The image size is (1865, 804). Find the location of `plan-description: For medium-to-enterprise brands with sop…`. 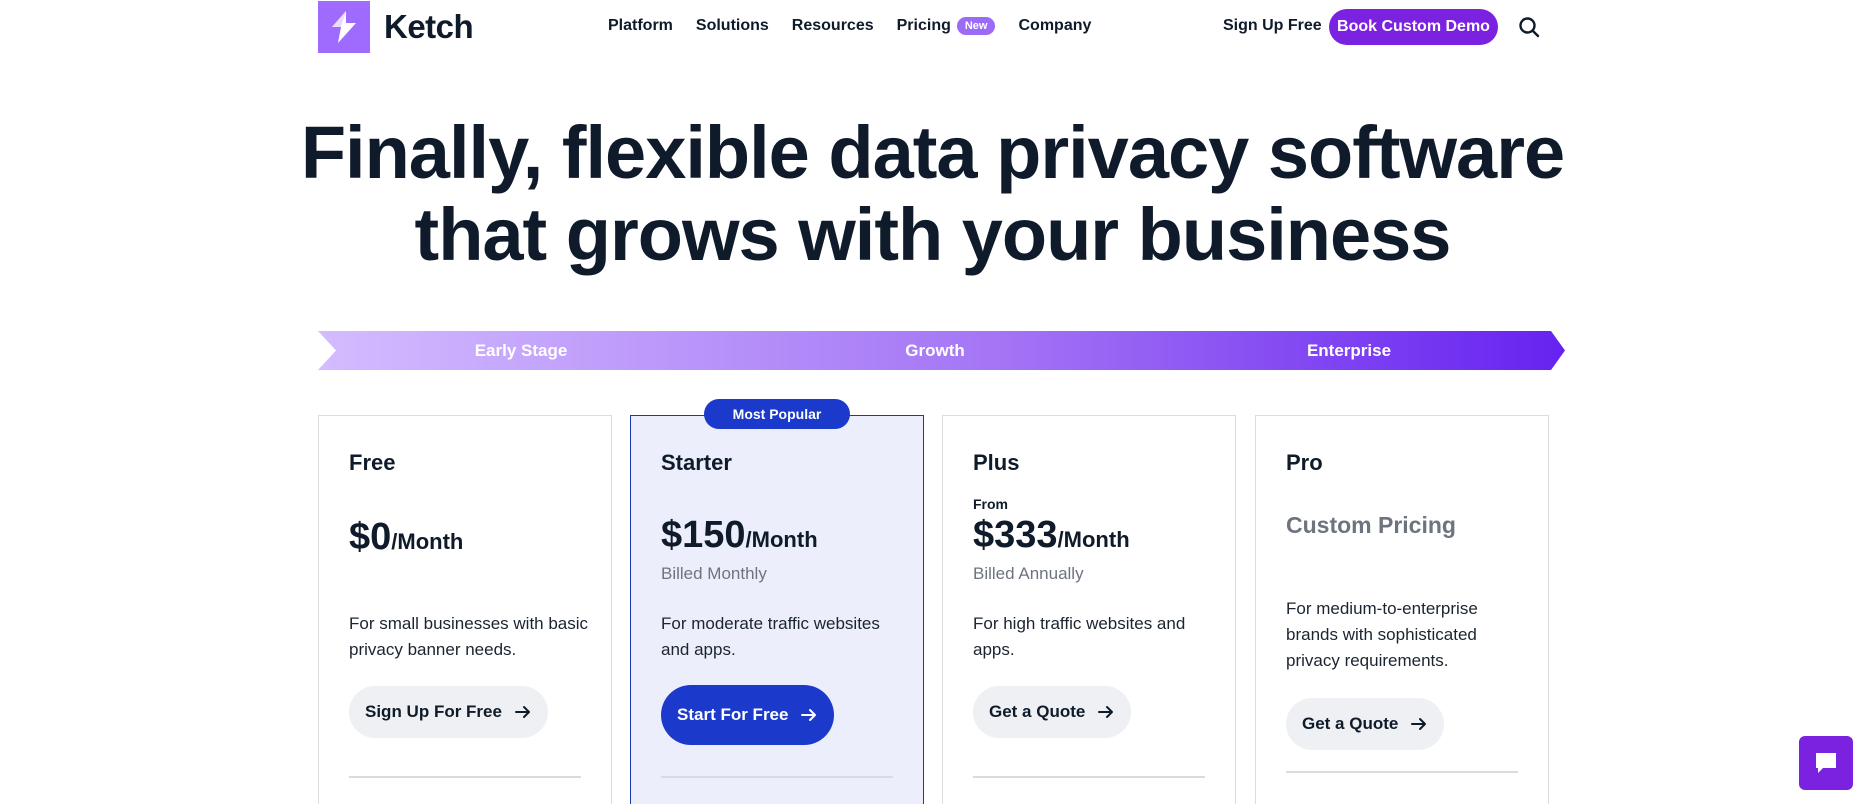

plan-description: For medium-to-enterprise brands with sop… is located at coordinates (1382, 634).